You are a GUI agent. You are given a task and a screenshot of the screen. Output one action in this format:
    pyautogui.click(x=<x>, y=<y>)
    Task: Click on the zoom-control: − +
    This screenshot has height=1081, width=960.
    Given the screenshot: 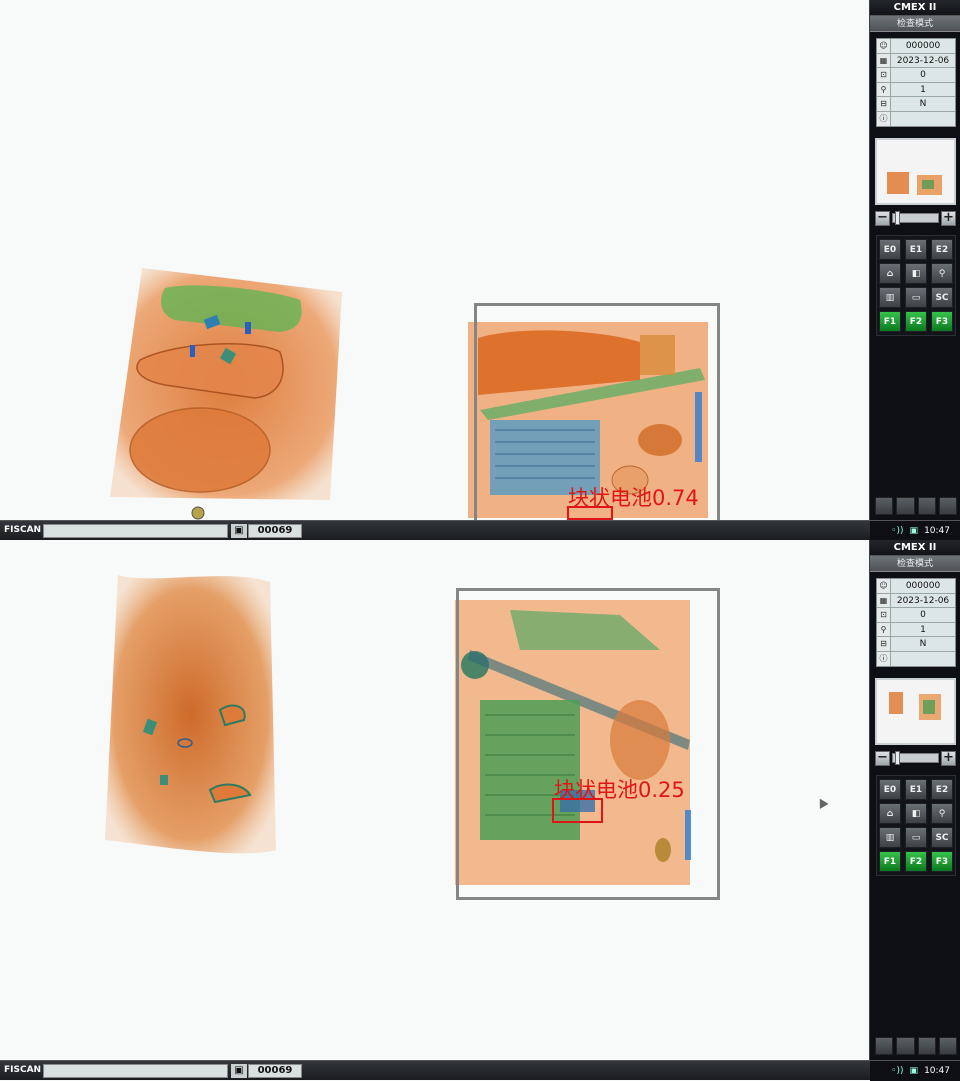 What is the action you would take?
    pyautogui.click(x=915, y=758)
    